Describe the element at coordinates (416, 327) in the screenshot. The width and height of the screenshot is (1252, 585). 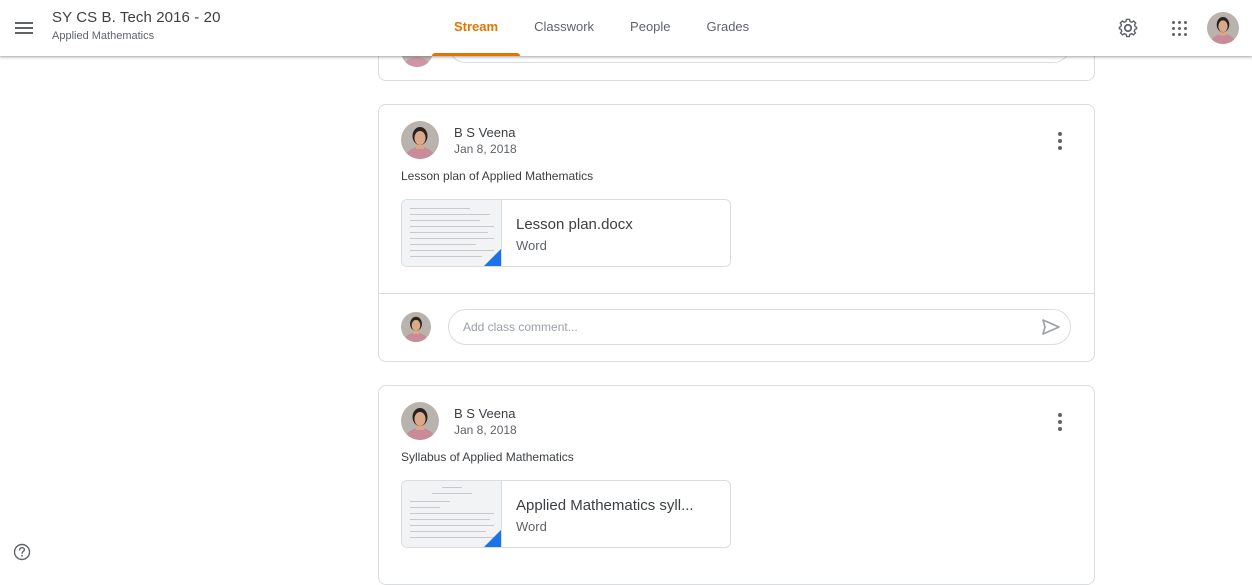
I see `commenter-avatar` at that location.